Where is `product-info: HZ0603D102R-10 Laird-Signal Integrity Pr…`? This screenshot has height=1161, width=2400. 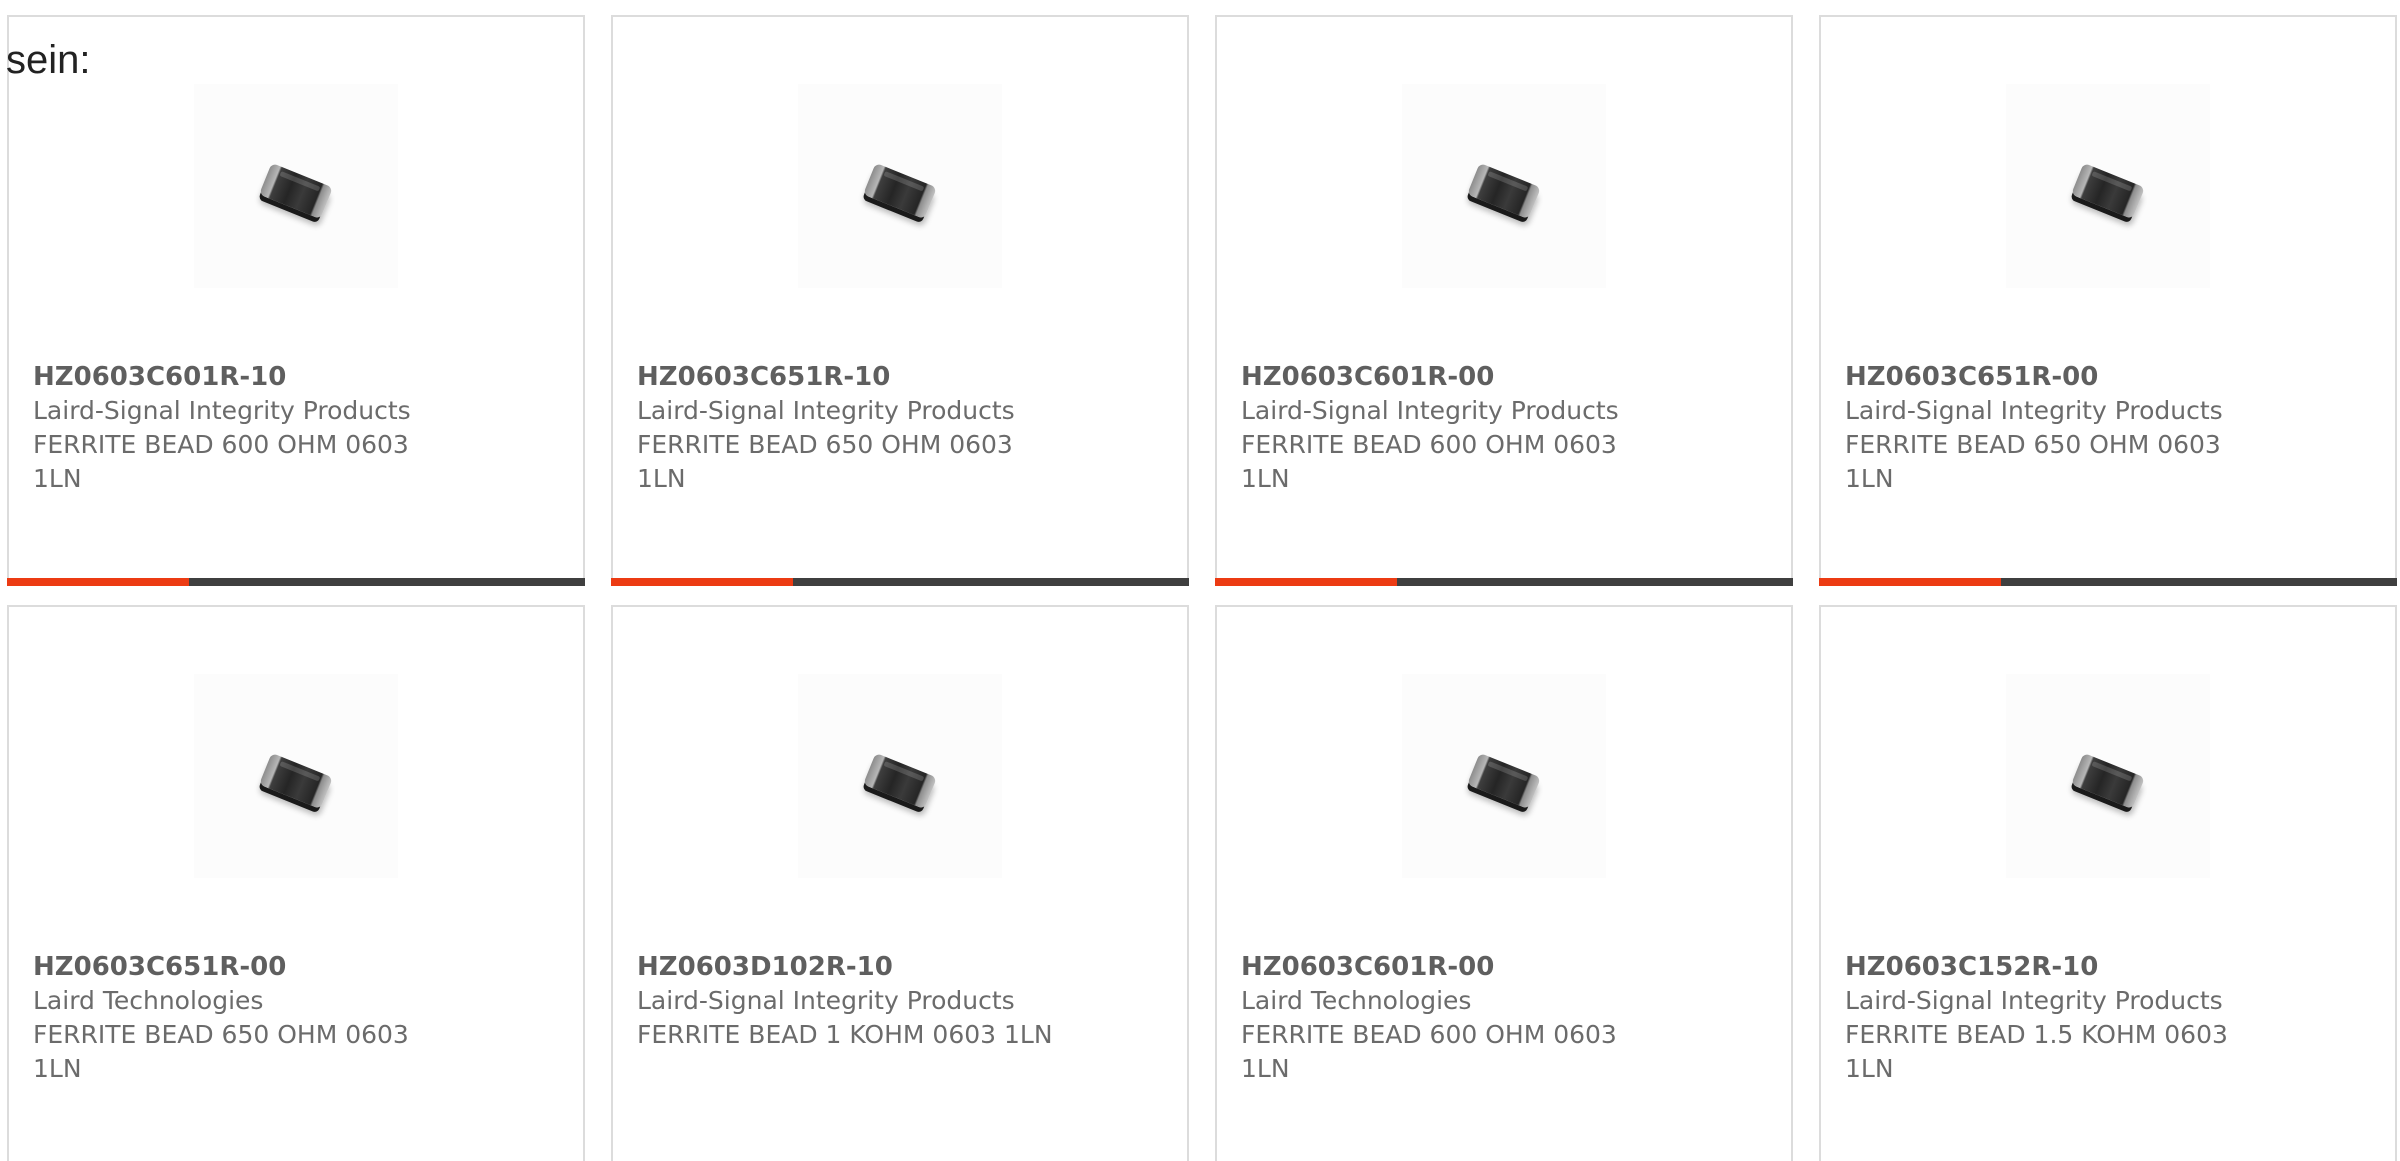 product-info: HZ0603D102R-10 Laird-Signal Integrity Pr… is located at coordinates (902, 1001).